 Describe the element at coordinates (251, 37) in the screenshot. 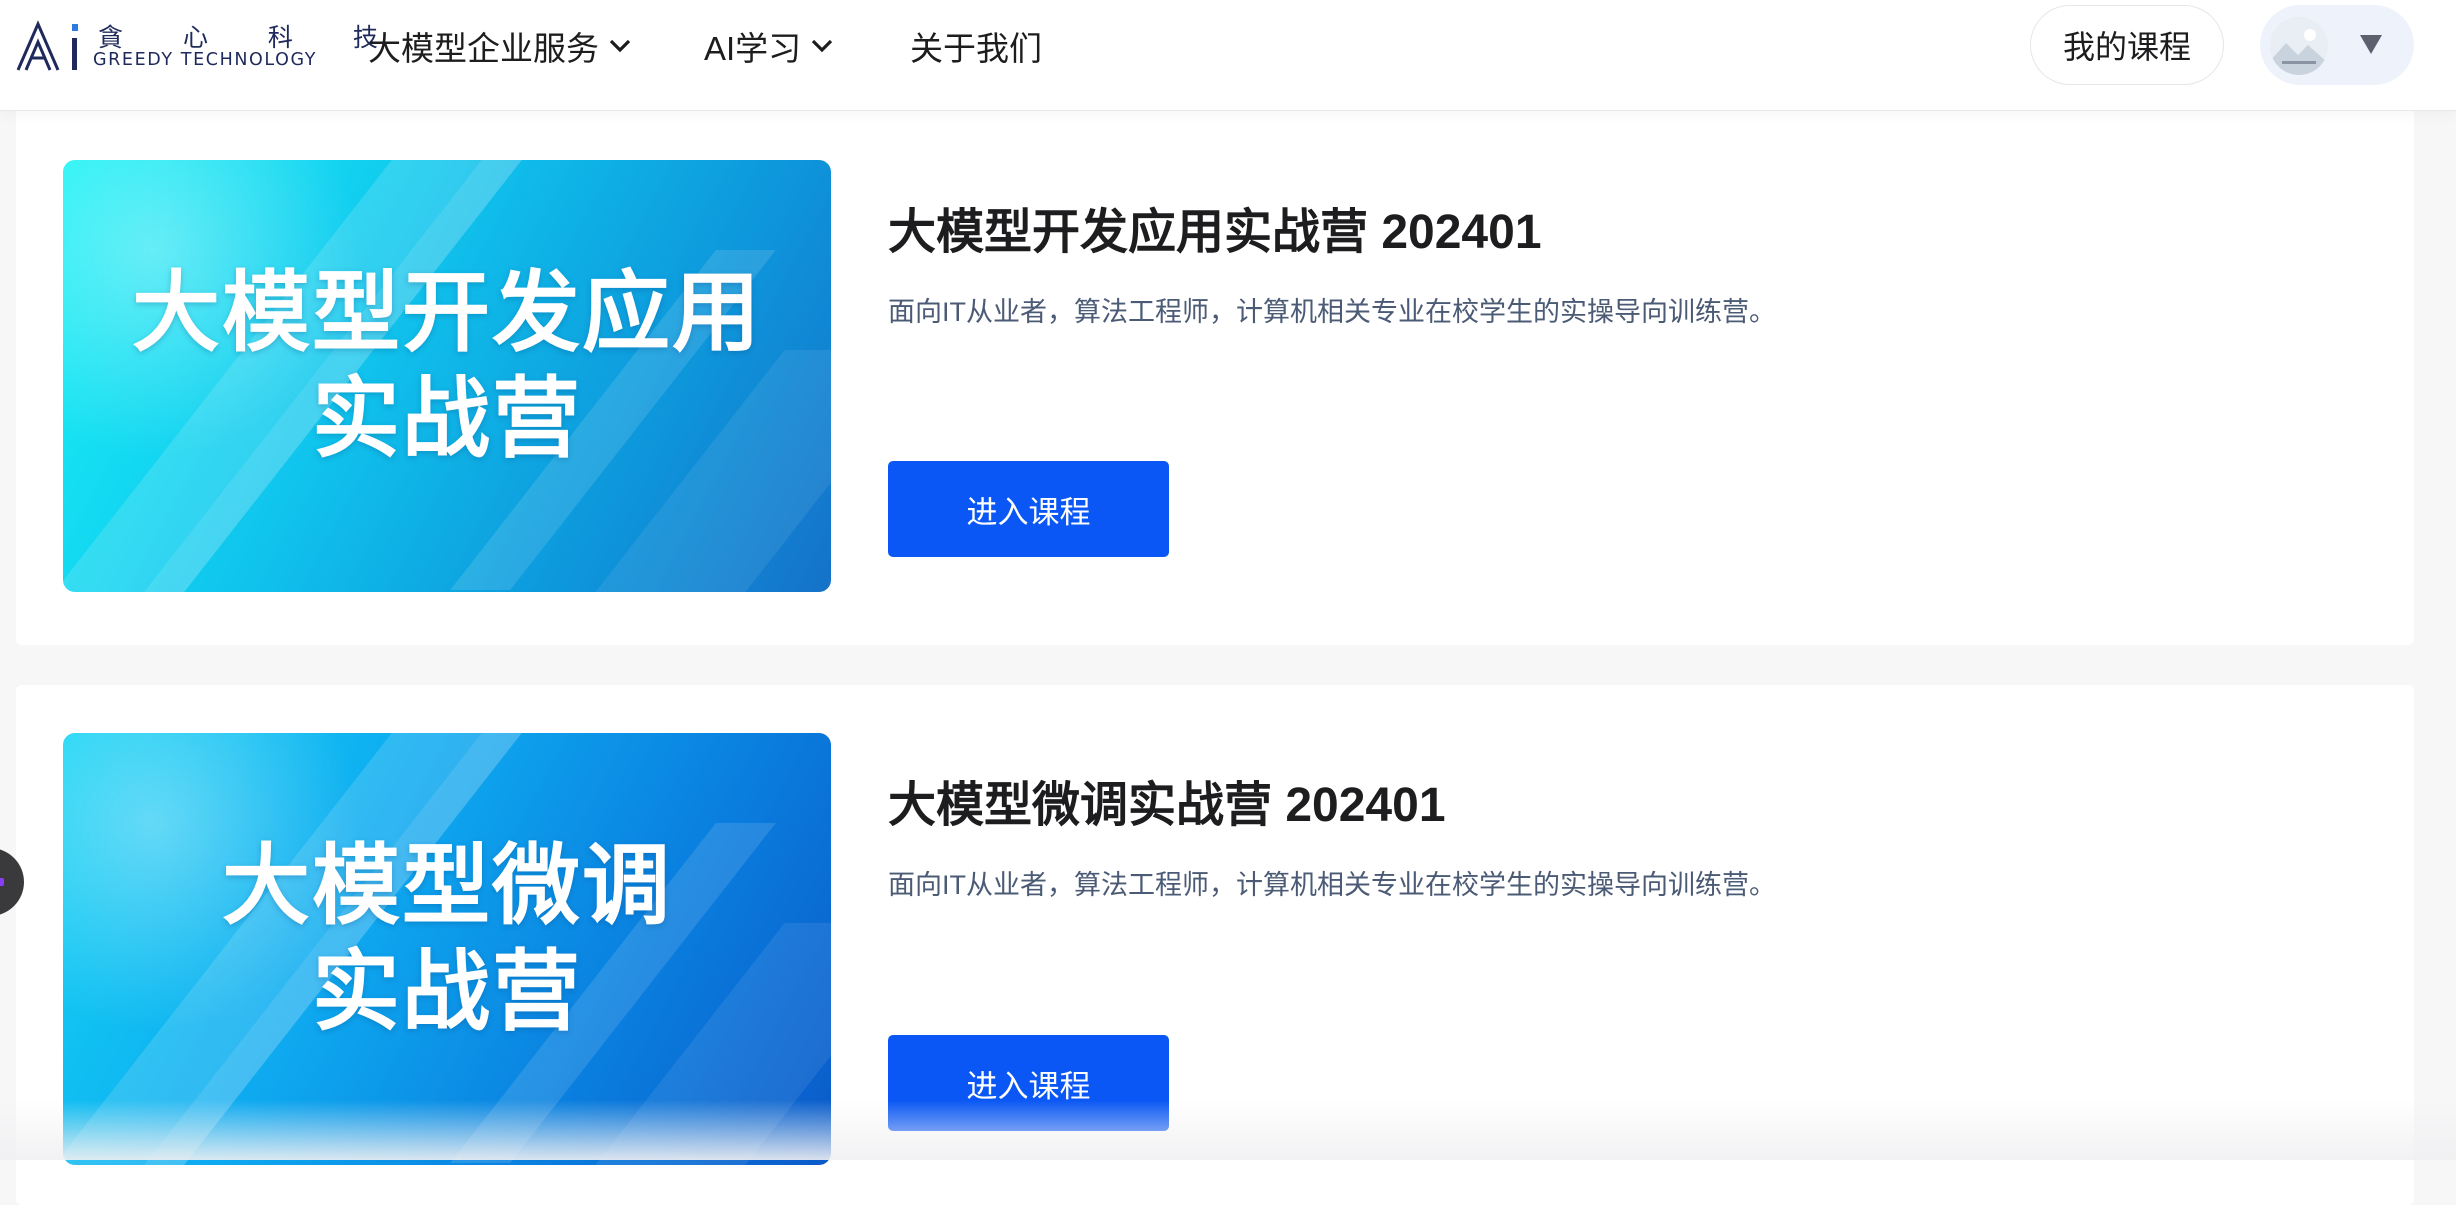

I see `logo-chinese-name: 貪 心 科 技` at that location.